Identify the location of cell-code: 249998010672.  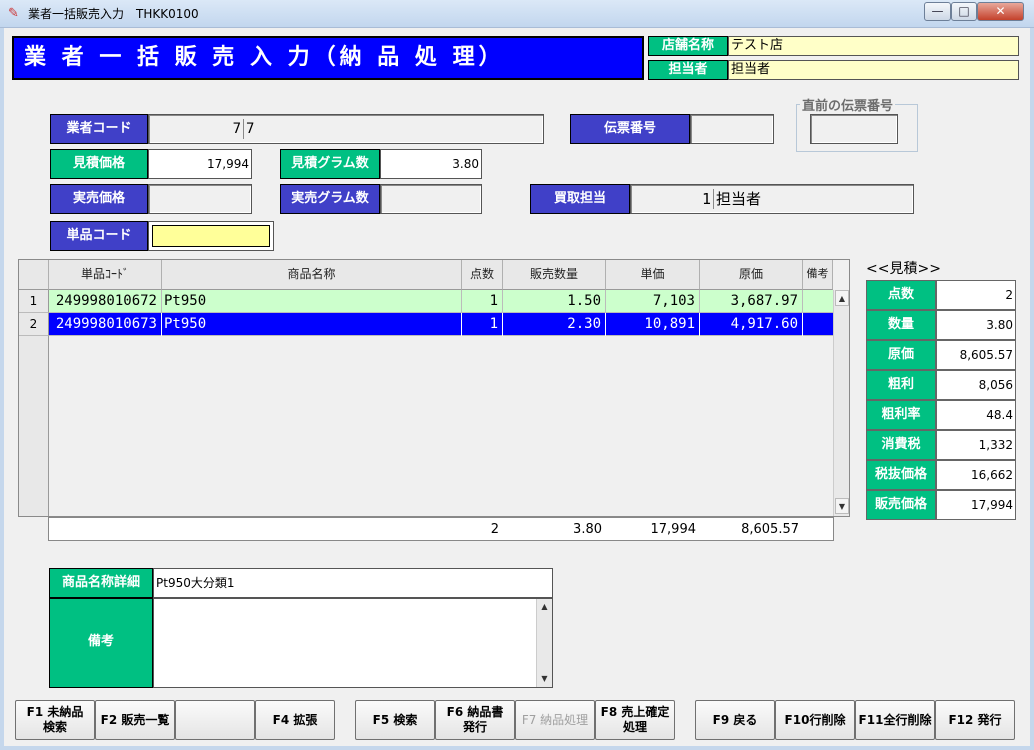
(105, 301).